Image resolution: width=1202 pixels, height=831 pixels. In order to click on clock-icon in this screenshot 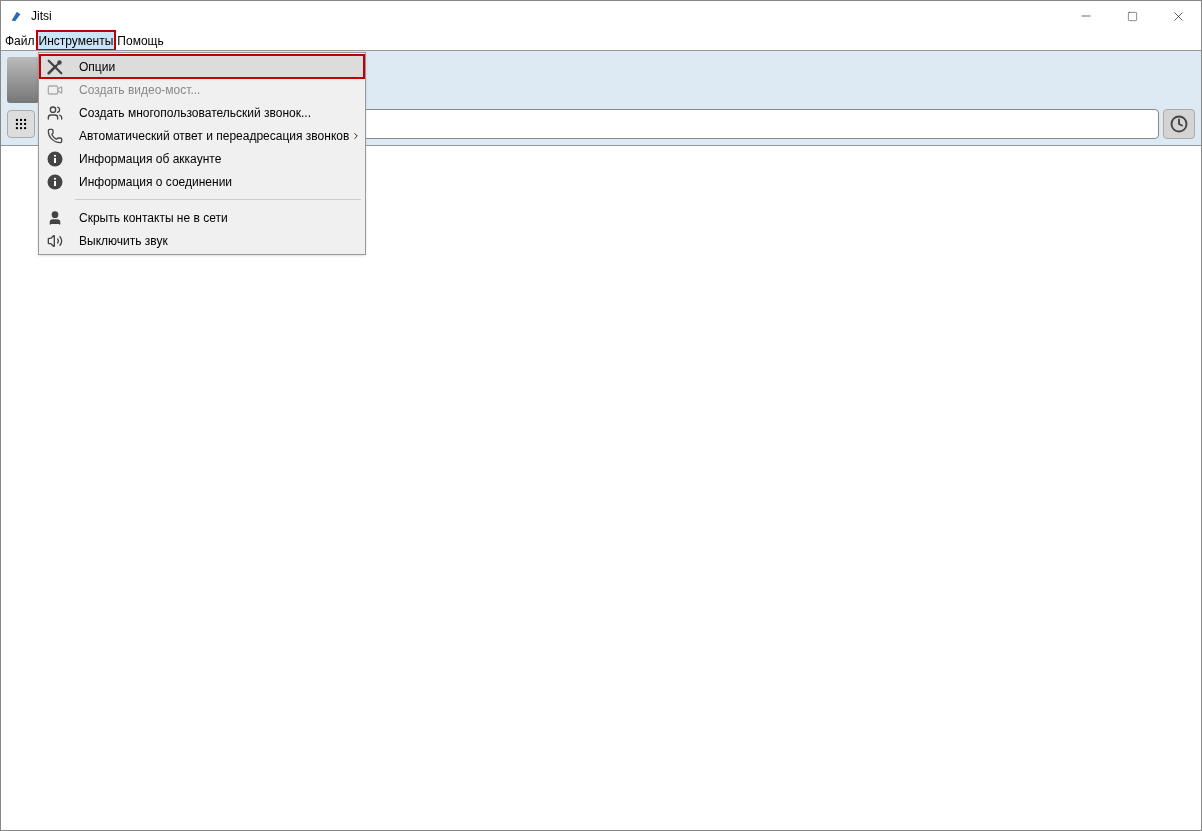, I will do `click(1179, 124)`.